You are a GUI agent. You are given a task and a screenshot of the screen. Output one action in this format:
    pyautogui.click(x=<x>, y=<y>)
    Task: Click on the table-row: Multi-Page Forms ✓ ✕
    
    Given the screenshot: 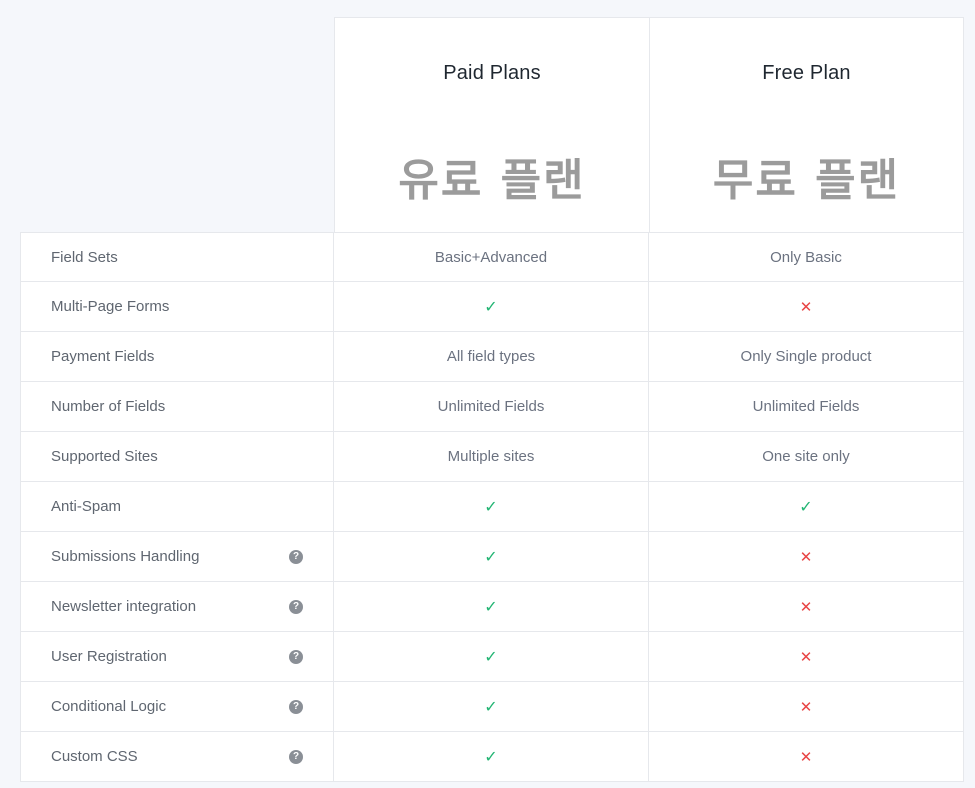 What is the action you would take?
    pyautogui.click(x=492, y=307)
    